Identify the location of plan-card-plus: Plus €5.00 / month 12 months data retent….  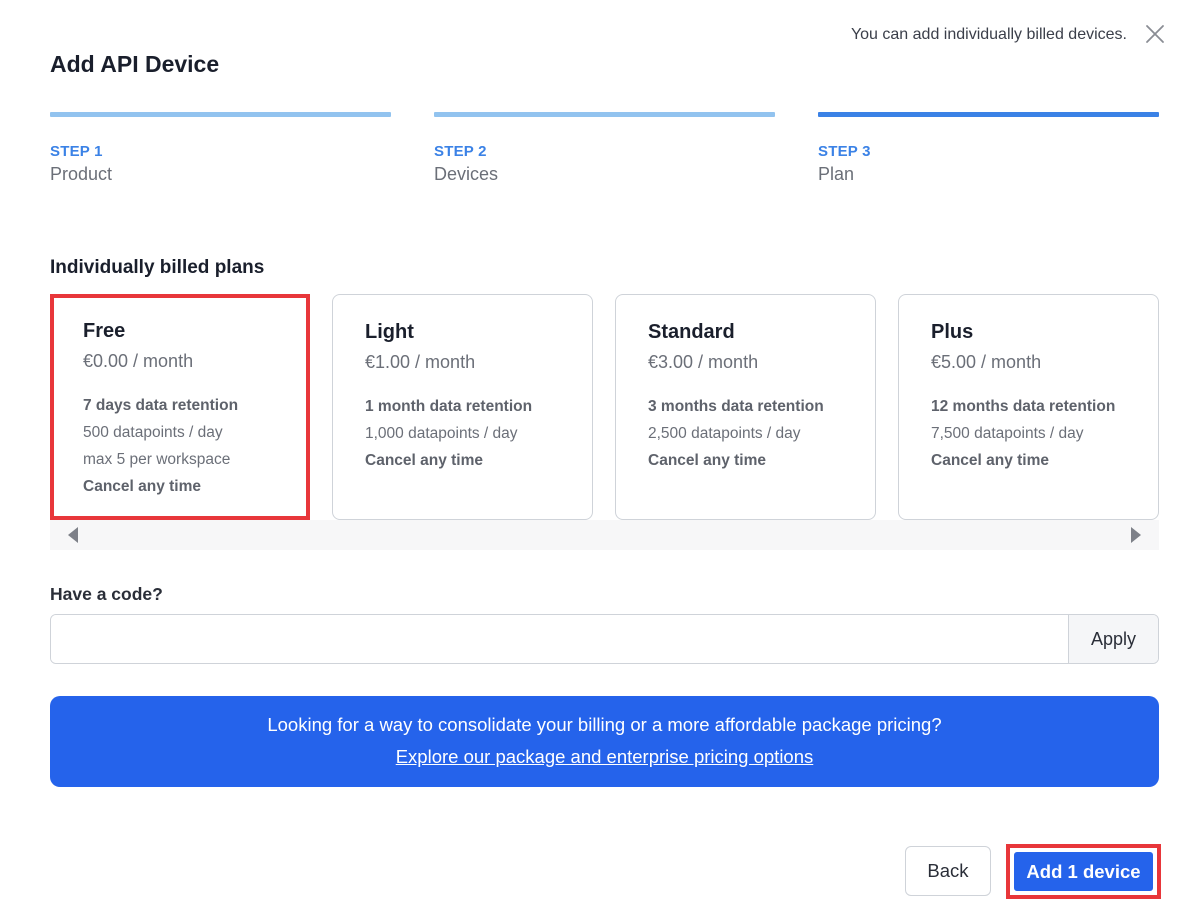
(1028, 407).